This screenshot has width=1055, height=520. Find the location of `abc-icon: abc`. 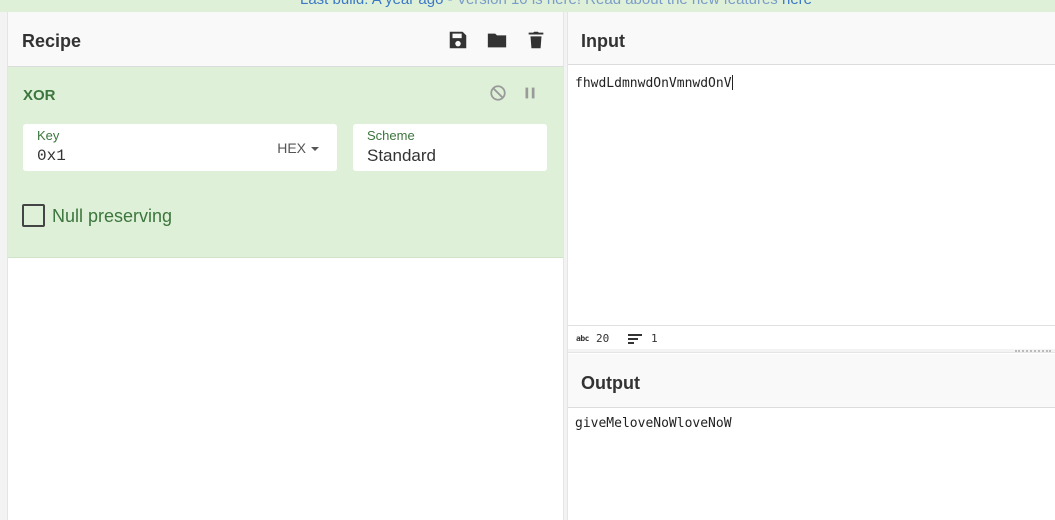

abc-icon: abc is located at coordinates (582, 338).